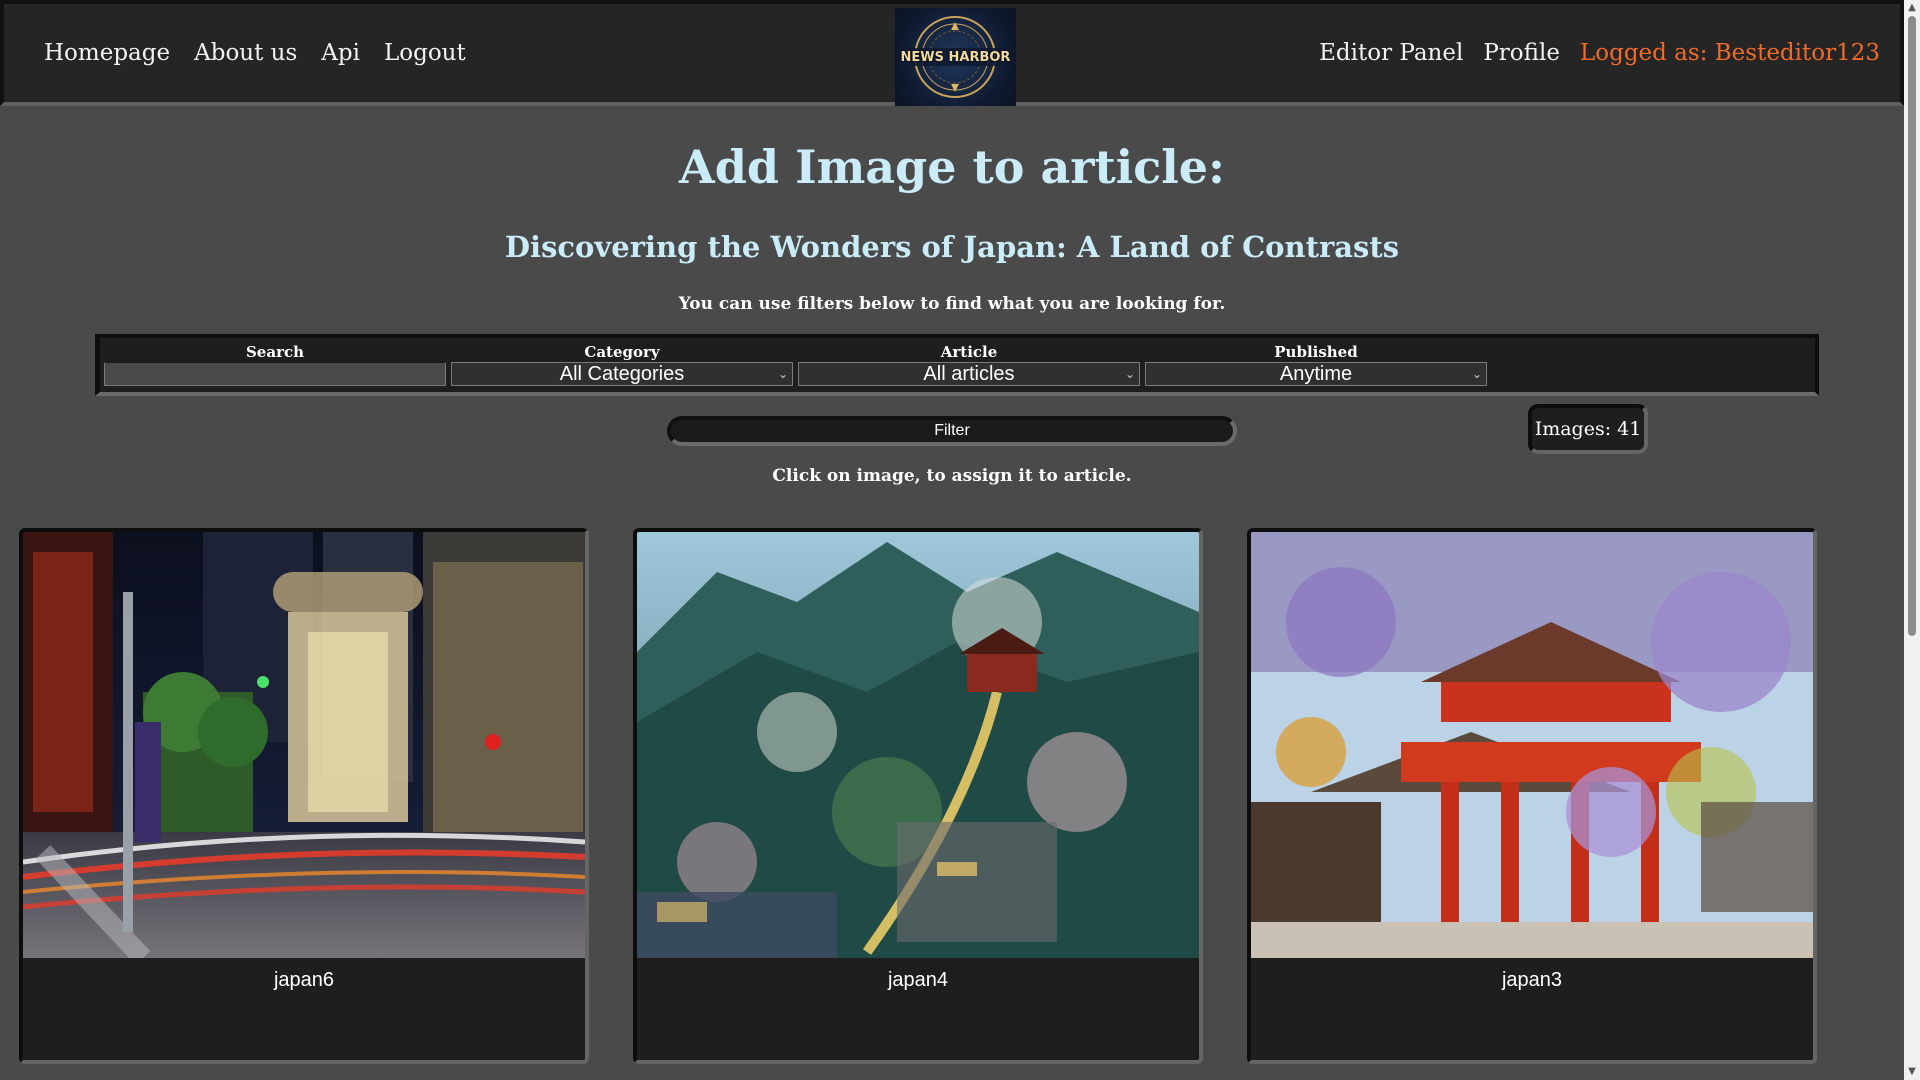  I want to click on nav-api-link: Api, so click(340, 53).